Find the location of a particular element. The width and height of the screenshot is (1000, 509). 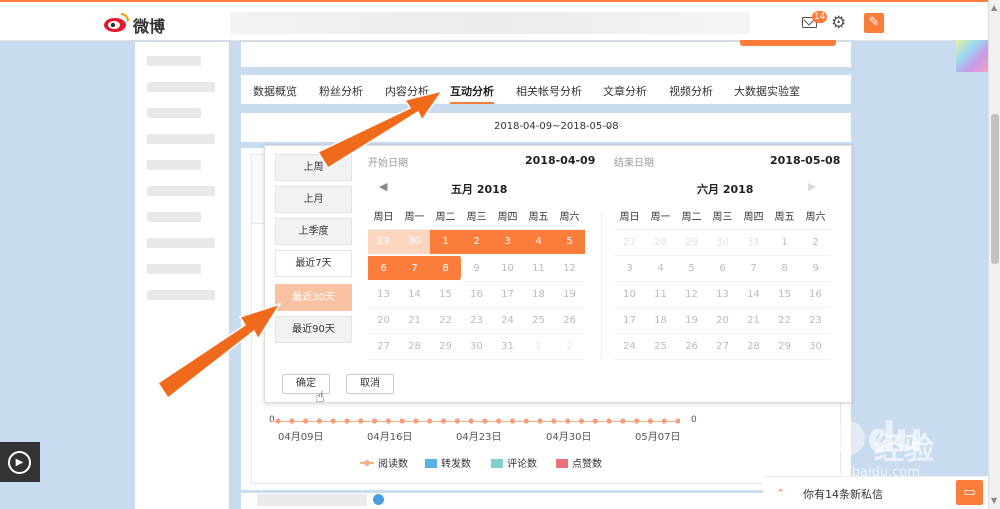

chevron-down-icon: ⌄ is located at coordinates (608, 125).